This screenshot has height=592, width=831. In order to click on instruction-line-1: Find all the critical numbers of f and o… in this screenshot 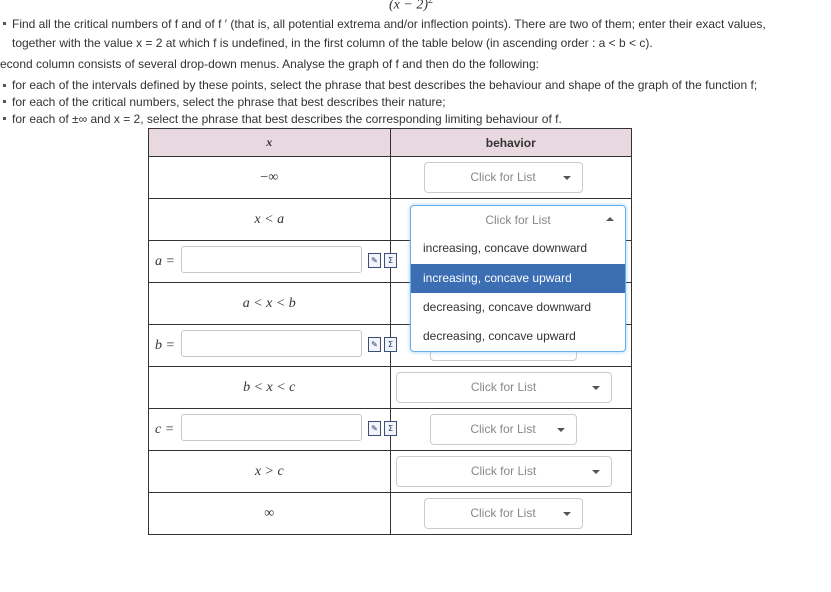, I will do `click(389, 24)`.